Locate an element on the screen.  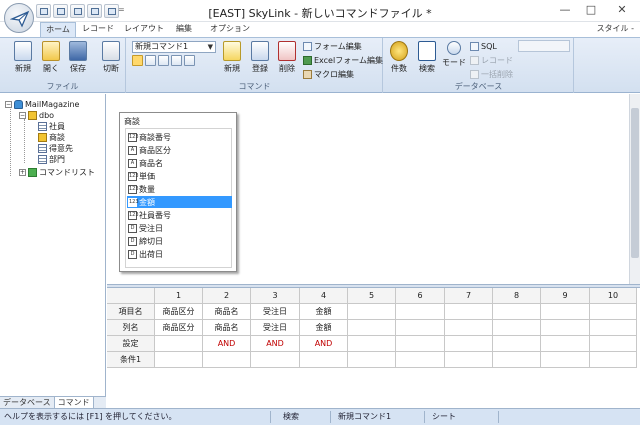
field-item-selected: 123 金額 is located at coordinates (179, 202).